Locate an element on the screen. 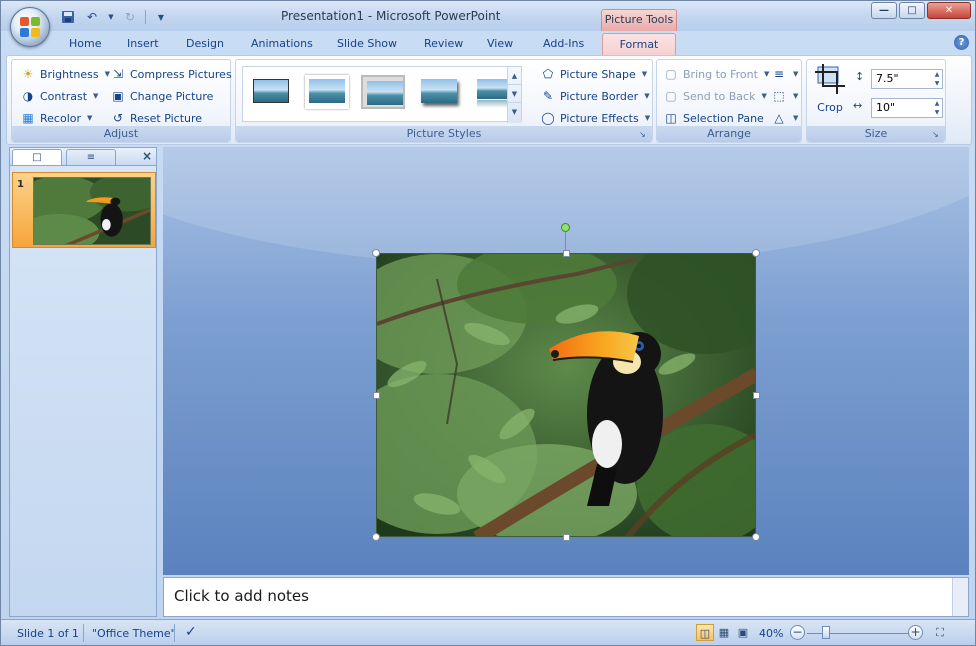 The width and height of the screenshot is (976, 646). normal-view-button: ◫ is located at coordinates (705, 632).